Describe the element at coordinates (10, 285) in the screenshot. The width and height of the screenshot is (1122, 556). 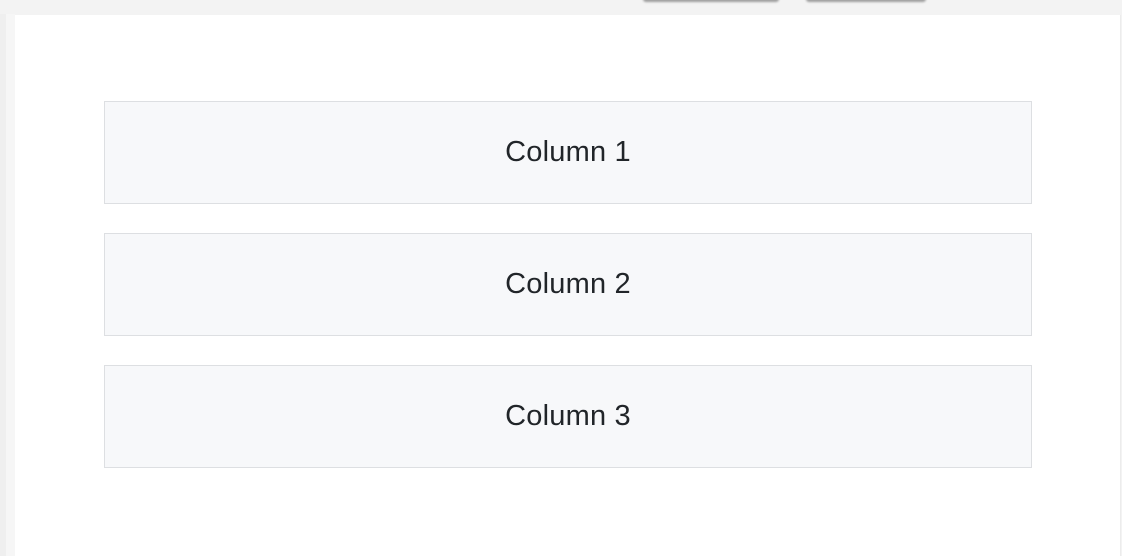
I see `left-edge-gutter` at that location.